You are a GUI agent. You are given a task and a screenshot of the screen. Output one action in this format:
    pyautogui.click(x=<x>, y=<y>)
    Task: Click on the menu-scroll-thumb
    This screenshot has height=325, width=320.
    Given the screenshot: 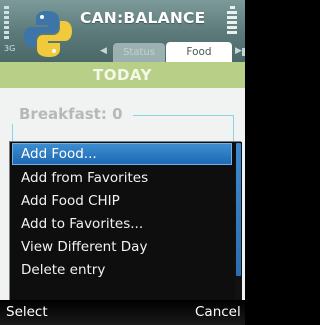 What is the action you would take?
    pyautogui.click(x=238, y=209)
    